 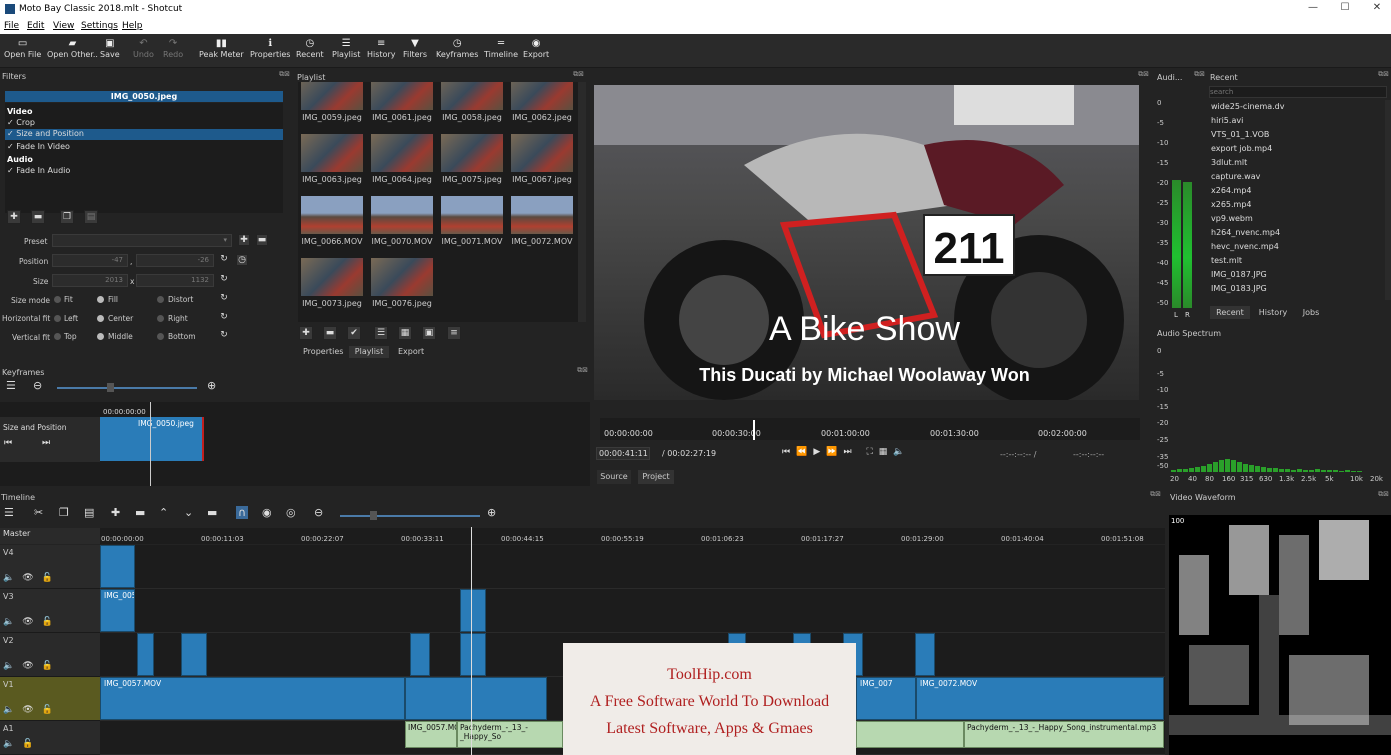 What do you see at coordinates (100, 336) in the screenshot?
I see `radio-middle` at bounding box center [100, 336].